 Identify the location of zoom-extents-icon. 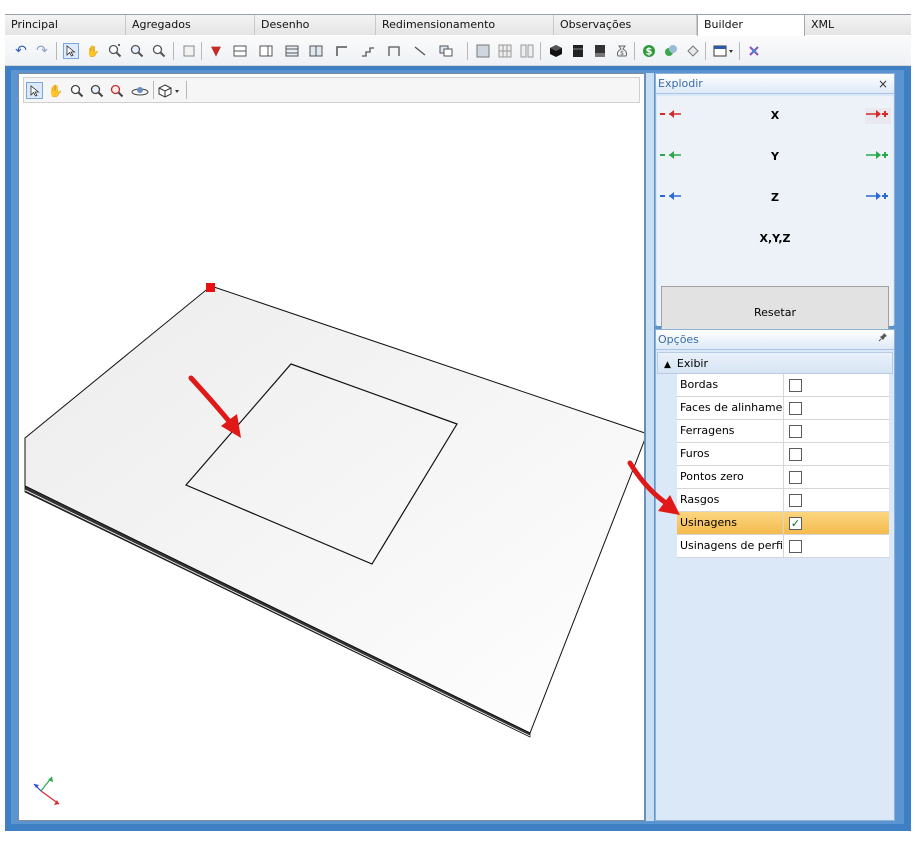
(96, 90).